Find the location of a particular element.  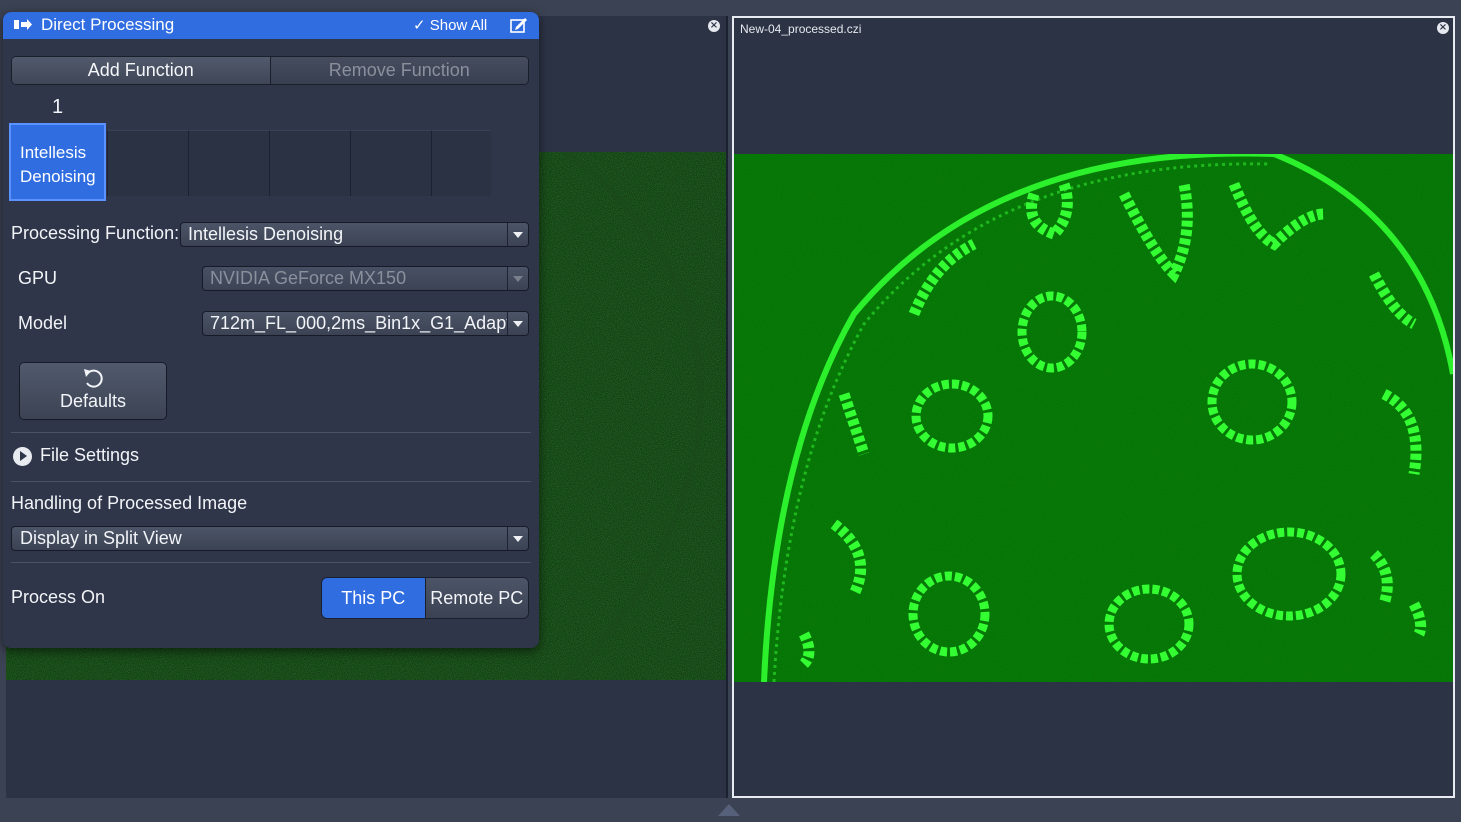

model-label: Model is located at coordinates (43, 323).